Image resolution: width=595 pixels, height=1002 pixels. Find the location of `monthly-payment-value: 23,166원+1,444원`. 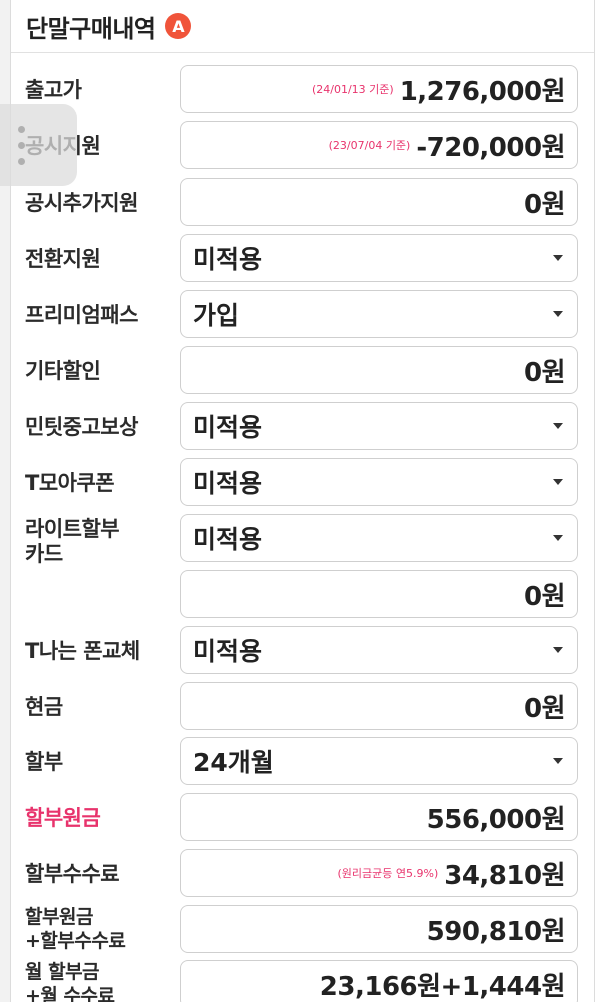

monthly-payment-value: 23,166원+1,444원 is located at coordinates (442, 986).